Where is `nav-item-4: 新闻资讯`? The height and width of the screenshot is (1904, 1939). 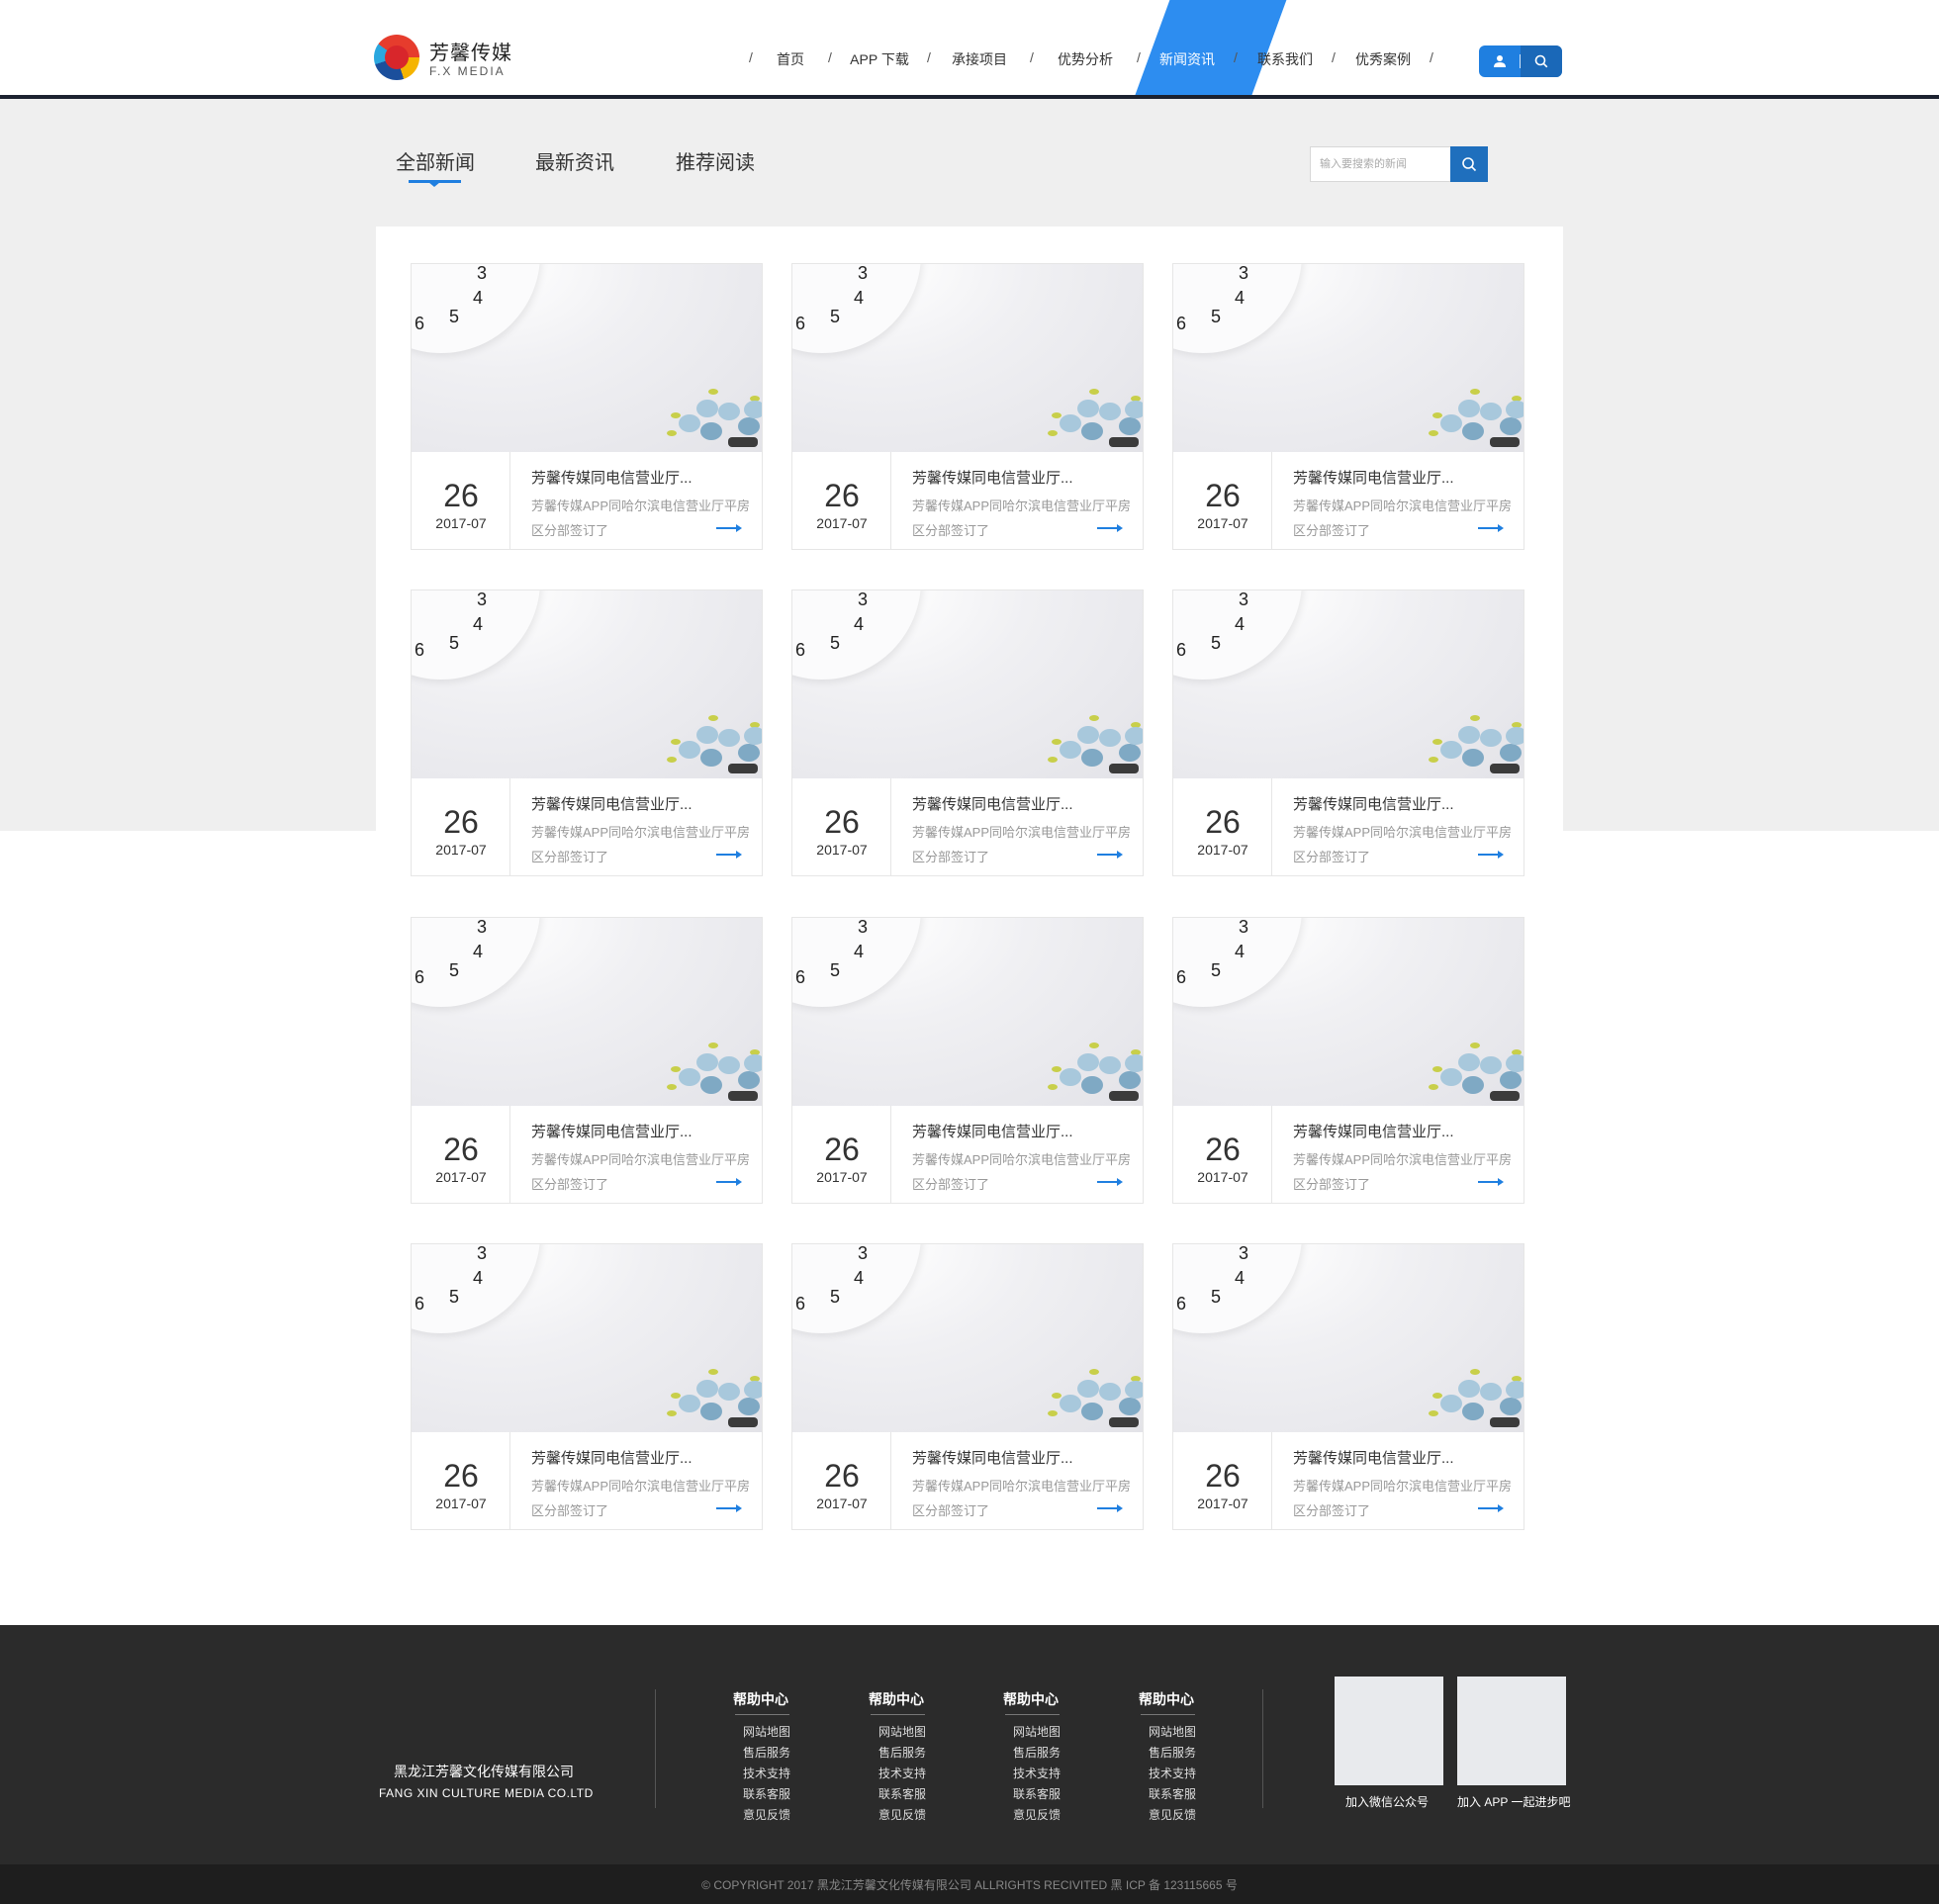
nav-item-4: 新闻资讯 is located at coordinates (1187, 59).